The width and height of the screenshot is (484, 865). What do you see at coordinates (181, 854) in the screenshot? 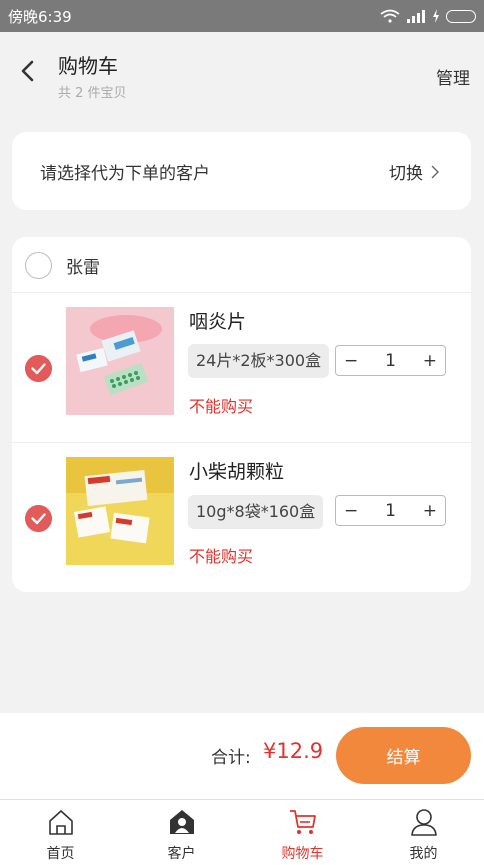
I see `tab-label: 客户` at bounding box center [181, 854].